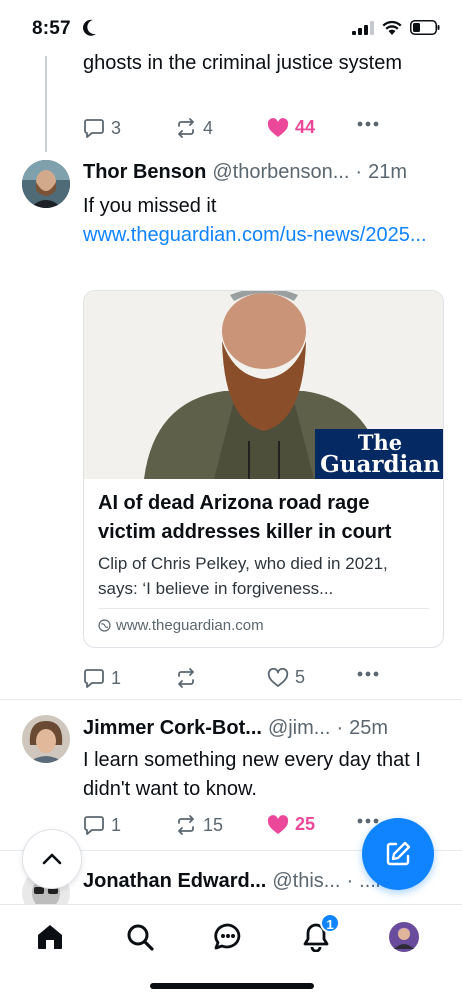 The height and width of the screenshot is (1000, 462). Describe the element at coordinates (190, 625) in the screenshot. I see `card-domain-text: www.theguardian.com` at that location.